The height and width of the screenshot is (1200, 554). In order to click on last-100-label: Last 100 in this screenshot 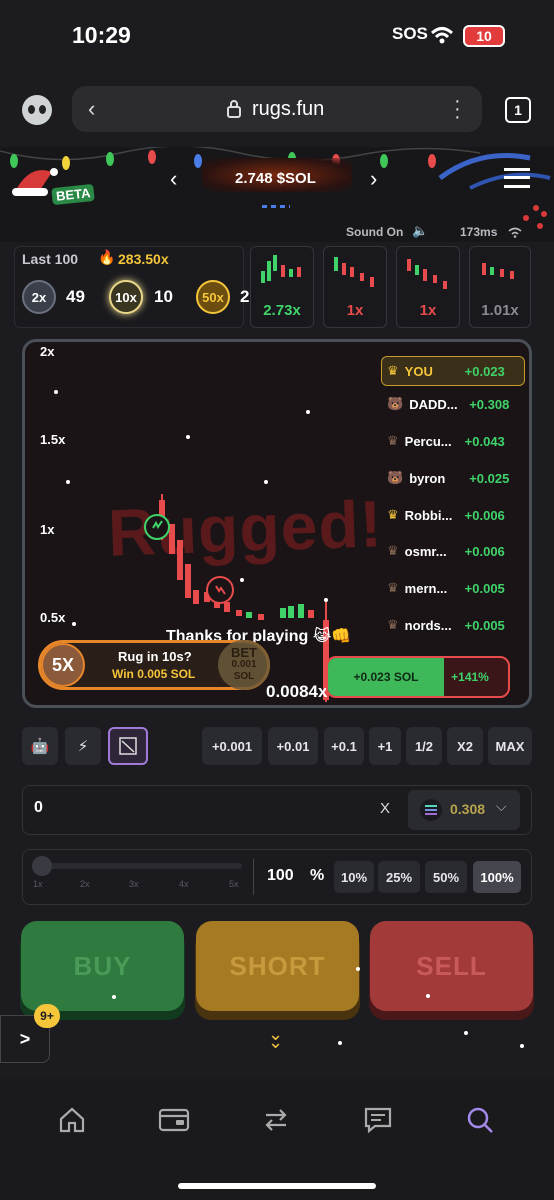, I will do `click(50, 259)`.